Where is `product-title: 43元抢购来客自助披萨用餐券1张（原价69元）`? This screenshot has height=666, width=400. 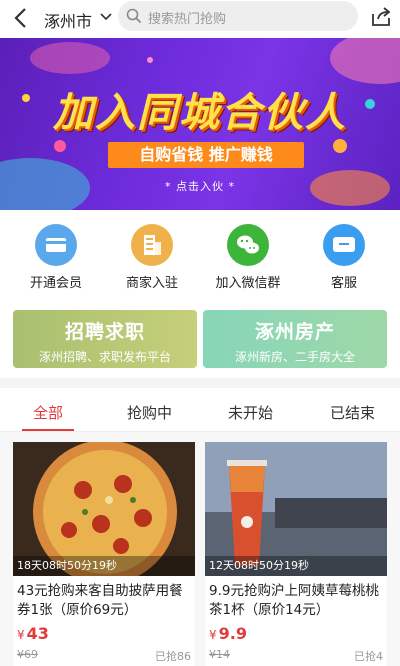
product-title: 43元抢购来客自助披萨用餐券1张（原价69元） is located at coordinates (100, 600).